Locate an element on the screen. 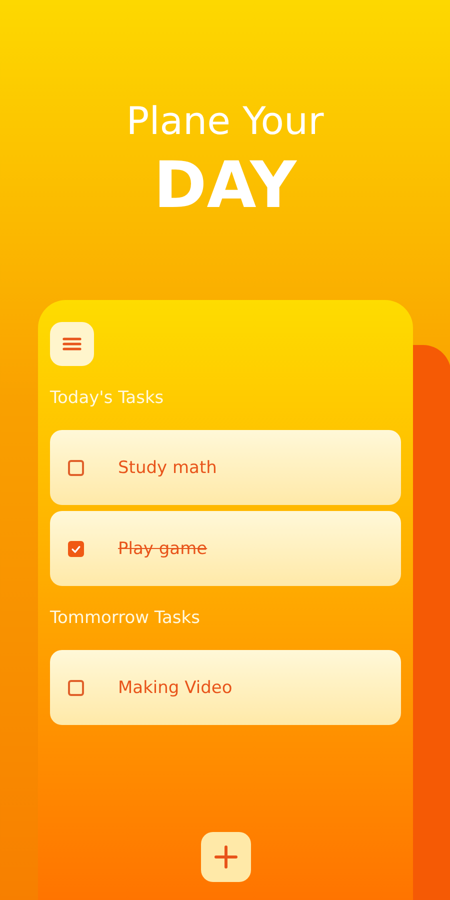  add-button is located at coordinates (225, 857).